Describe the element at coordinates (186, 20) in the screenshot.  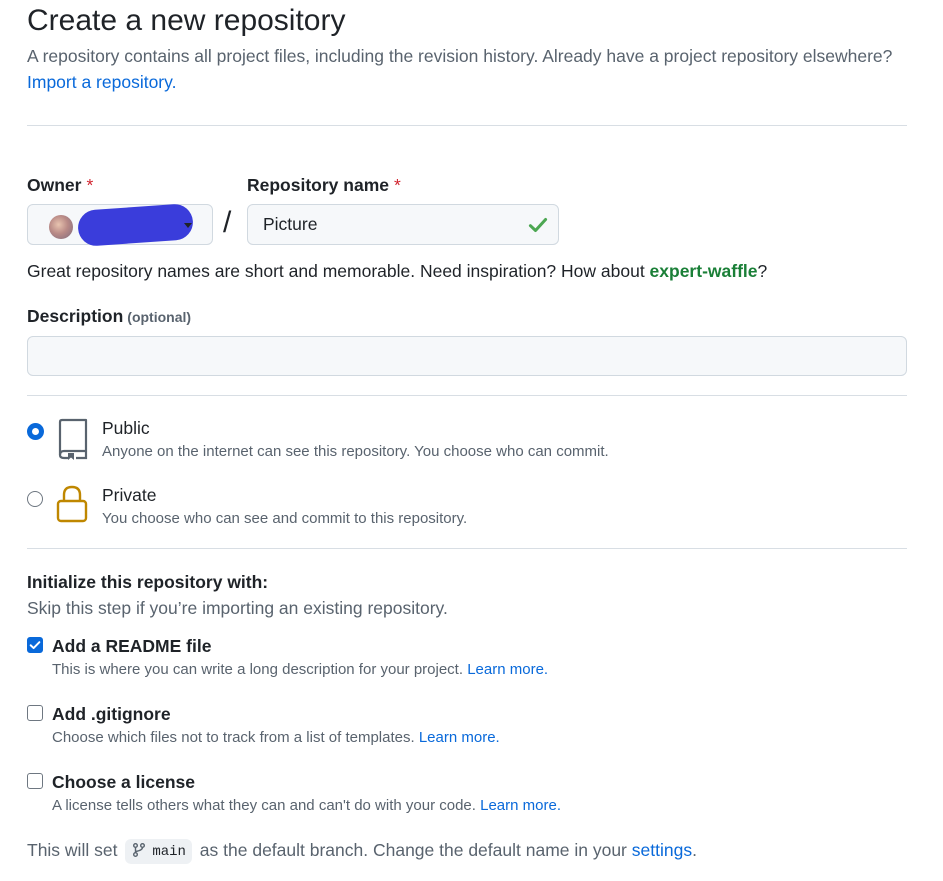
I see `page-title: Create a new repository` at that location.